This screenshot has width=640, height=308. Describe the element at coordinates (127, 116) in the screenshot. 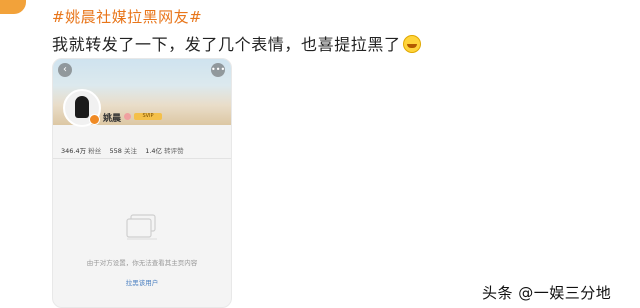

I see `gender-icon` at that location.